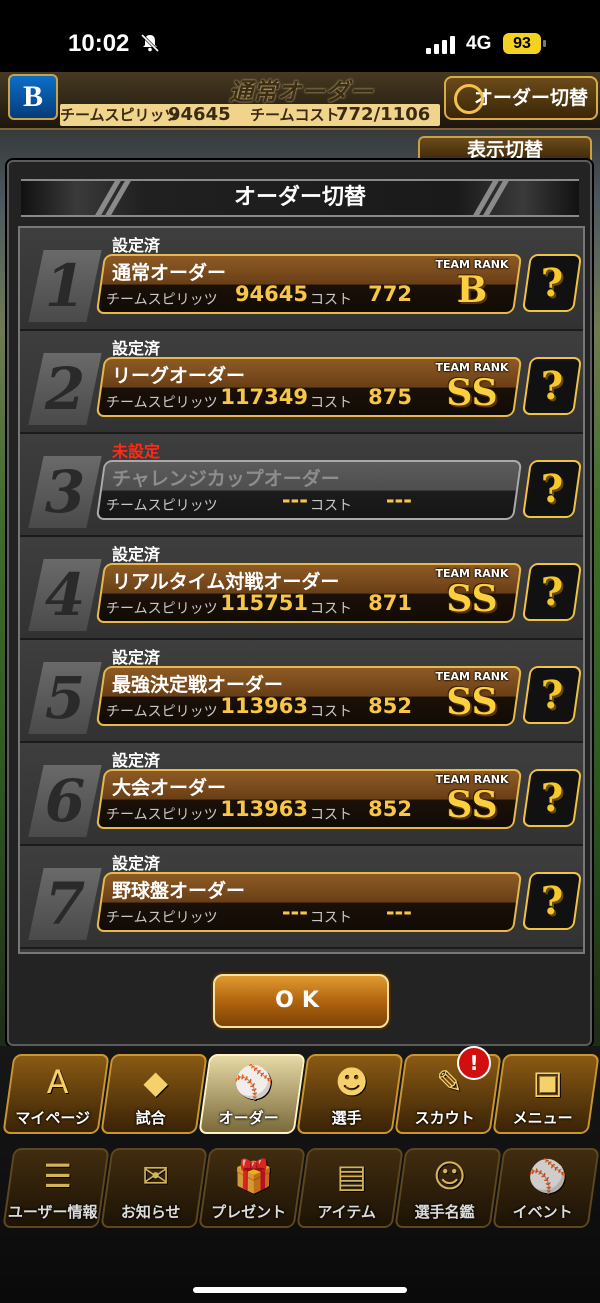 The height and width of the screenshot is (1303, 600). I want to click on order-name: 通常オーダー, so click(169, 273).